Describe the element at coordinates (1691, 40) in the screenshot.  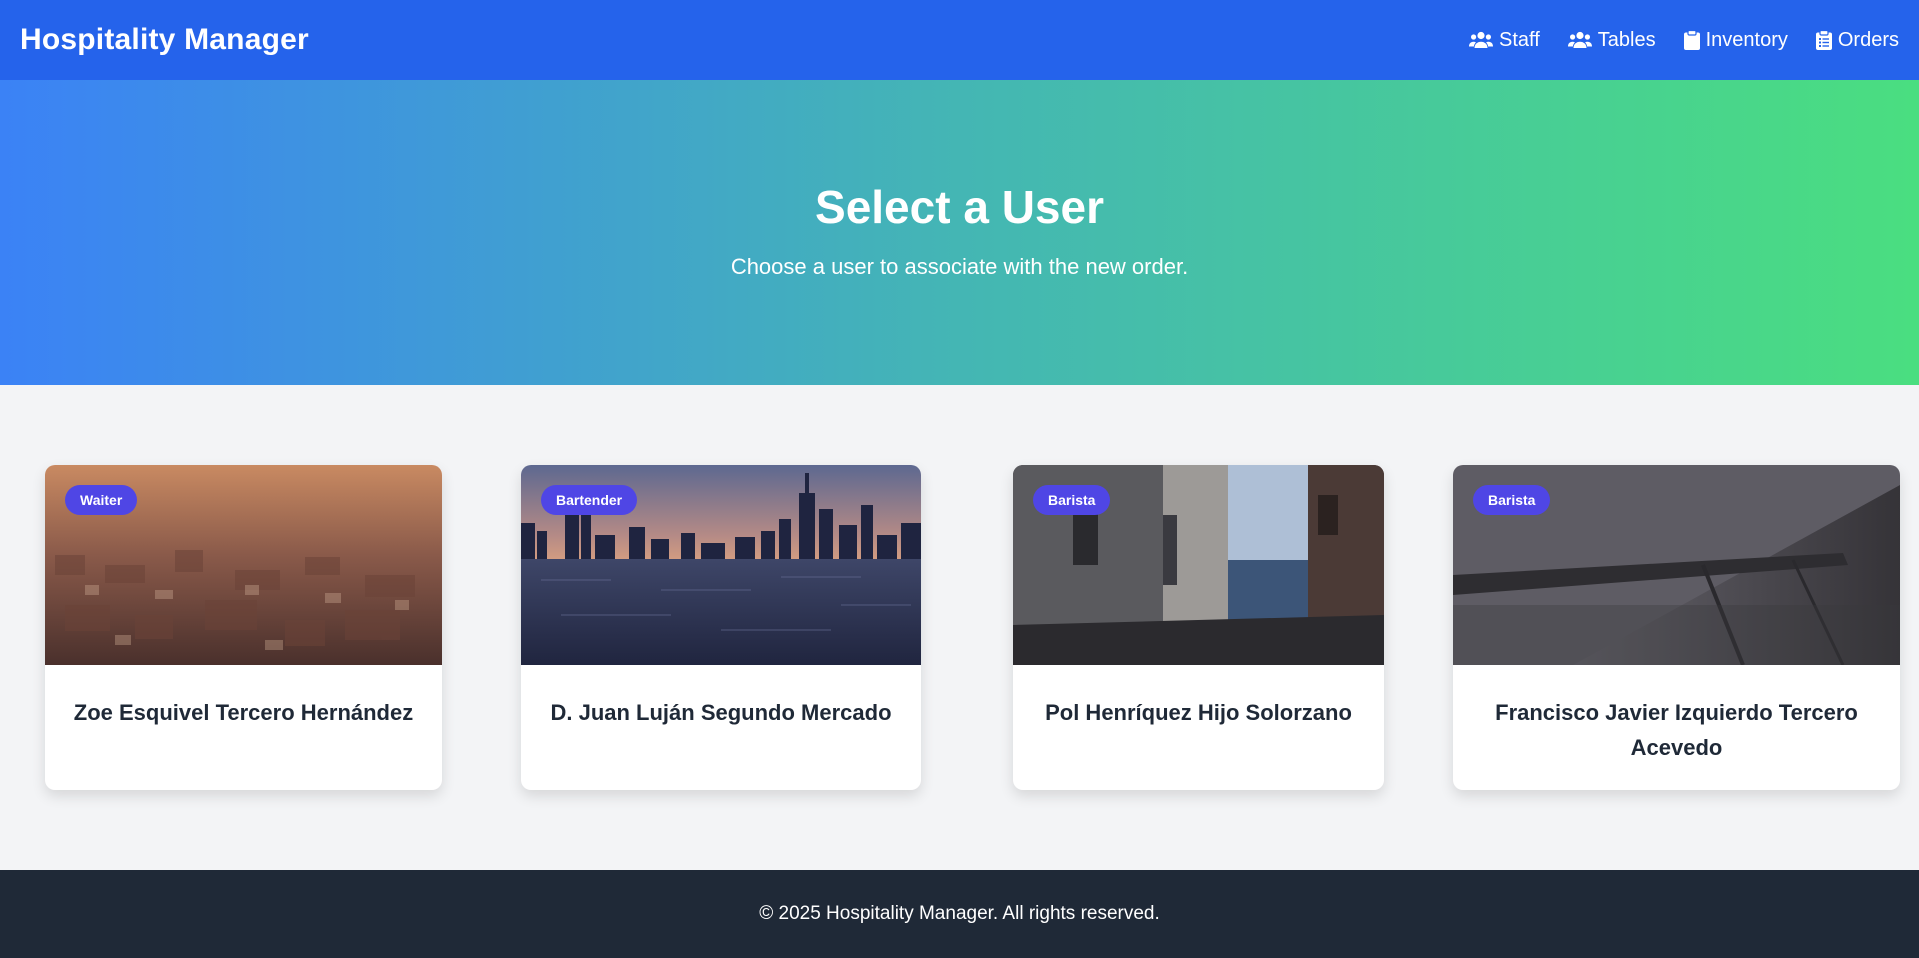
I see `clipboard-icon` at that location.